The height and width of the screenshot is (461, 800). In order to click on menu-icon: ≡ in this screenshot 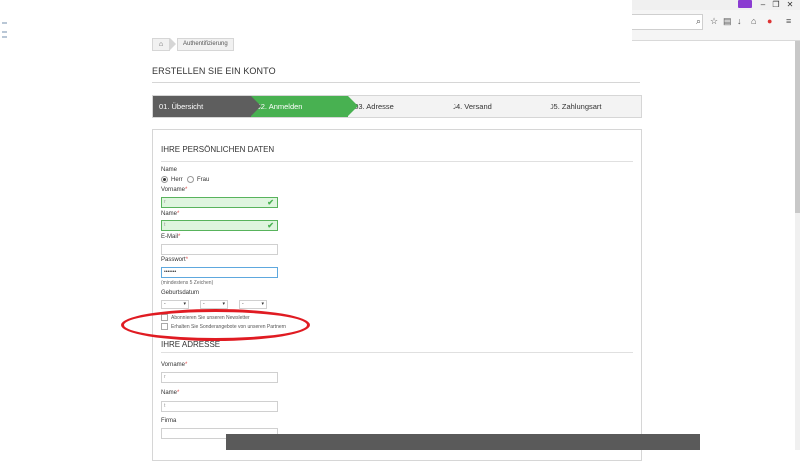, I will do `click(788, 21)`.